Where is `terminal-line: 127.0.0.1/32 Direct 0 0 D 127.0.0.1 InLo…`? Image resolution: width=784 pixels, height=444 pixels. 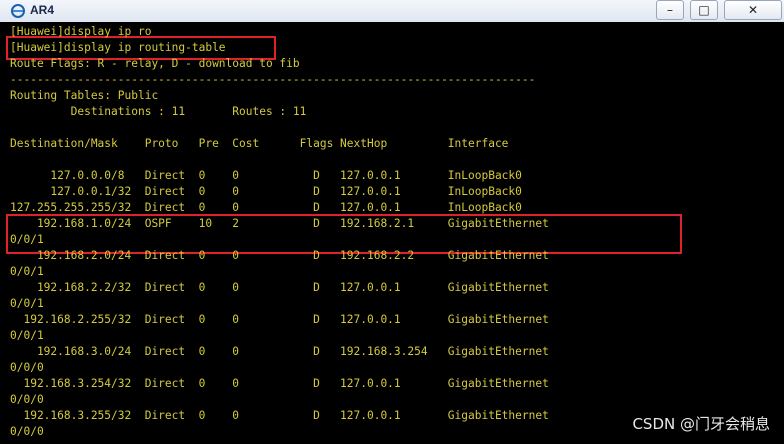 terminal-line: 127.0.0.1/32 Direct 0 0 D 127.0.0.1 InLo… is located at coordinates (266, 191).